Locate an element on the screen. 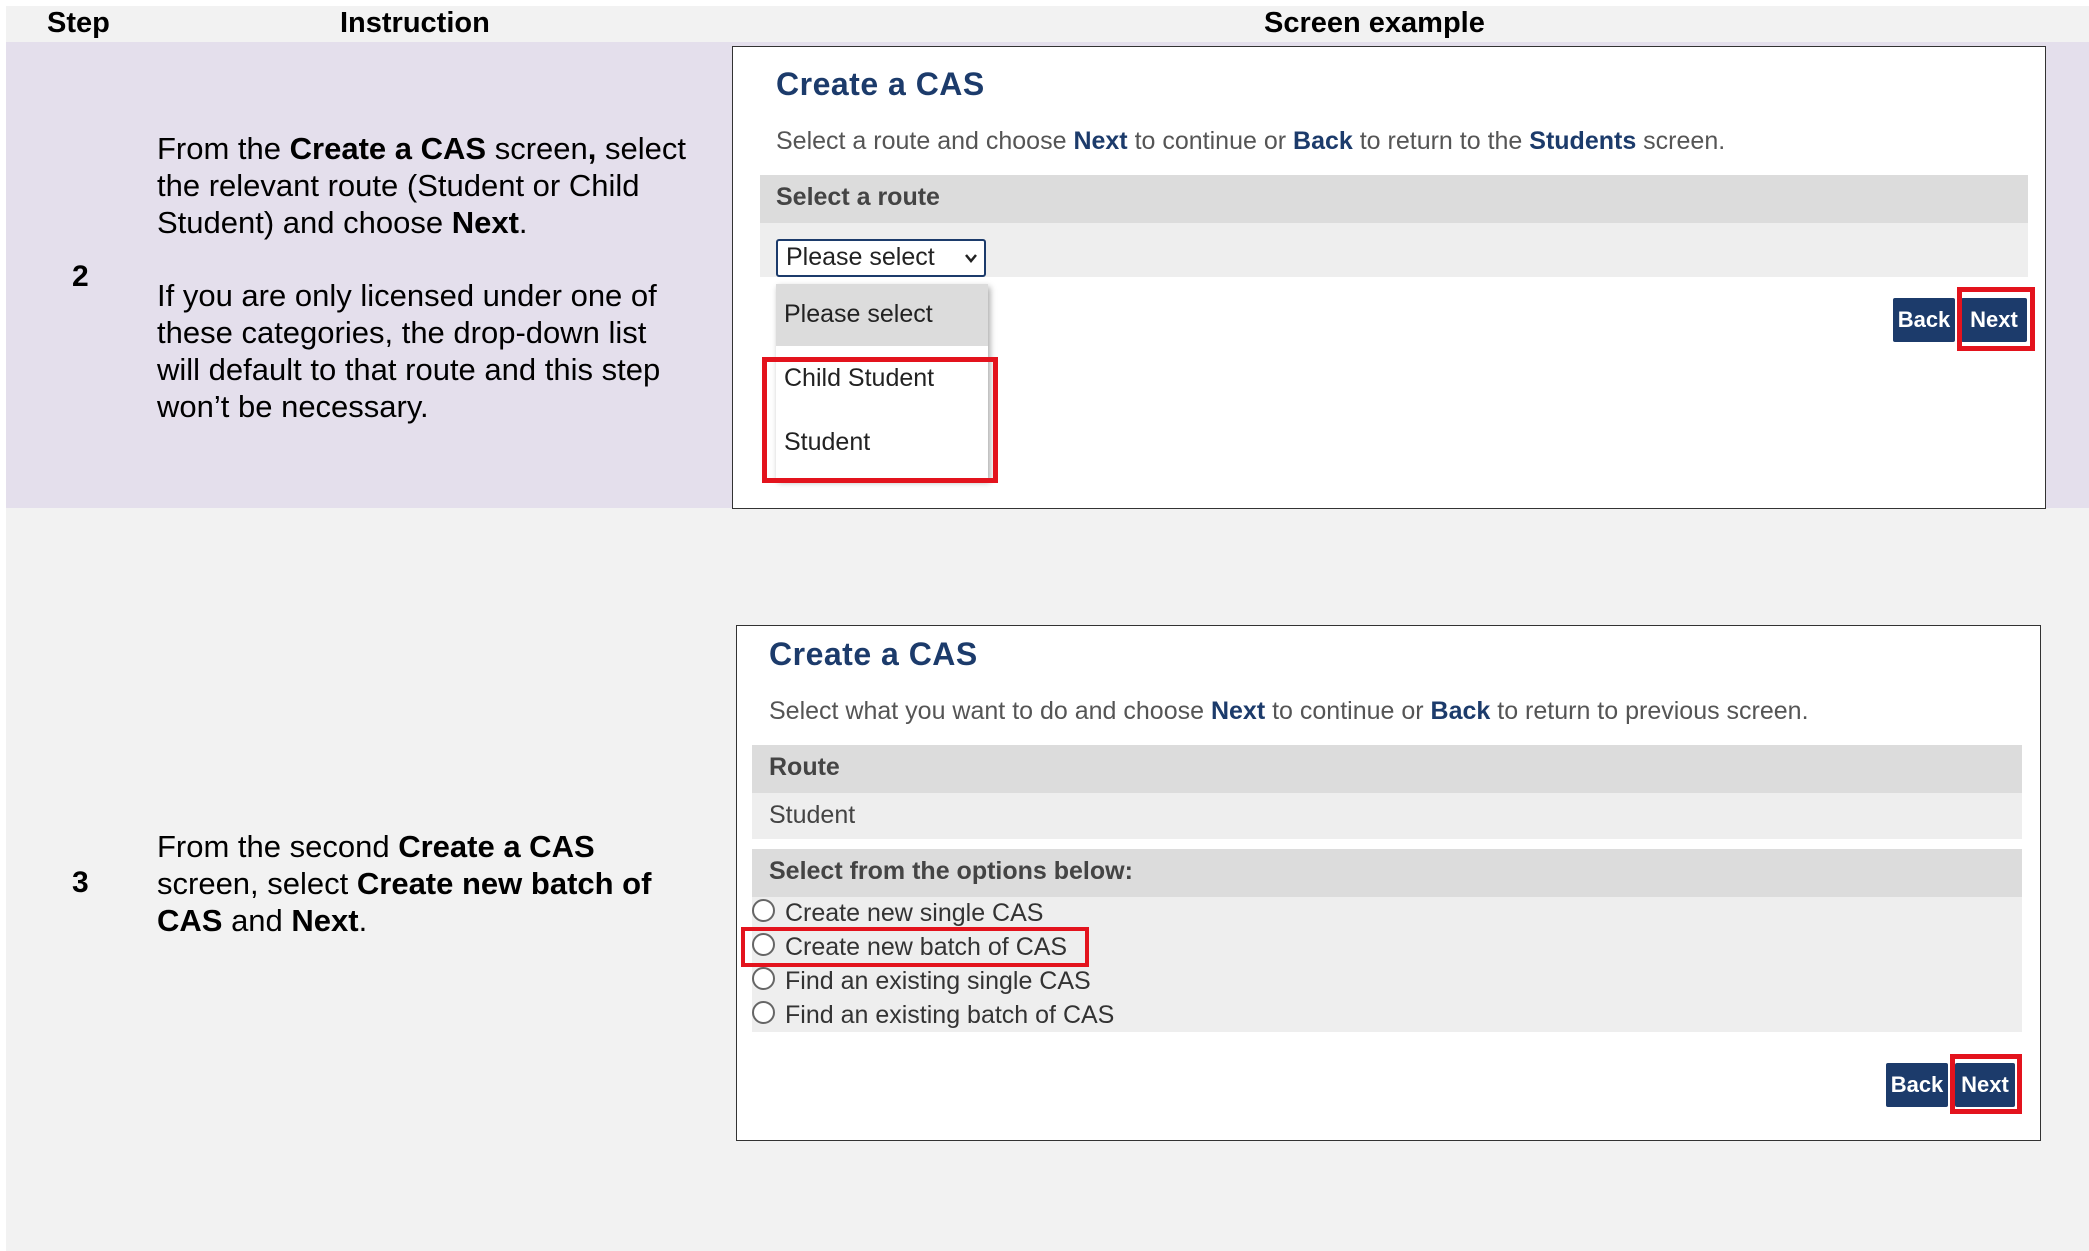  description-text: screen. is located at coordinates (1681, 141).